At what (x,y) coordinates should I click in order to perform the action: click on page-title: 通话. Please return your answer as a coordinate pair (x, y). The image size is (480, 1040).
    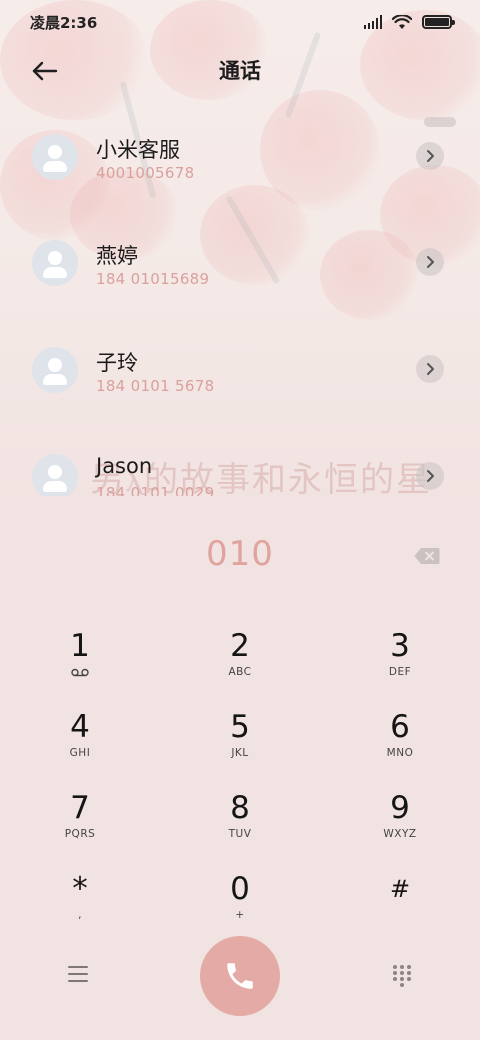
    Looking at the image, I should click on (240, 71).